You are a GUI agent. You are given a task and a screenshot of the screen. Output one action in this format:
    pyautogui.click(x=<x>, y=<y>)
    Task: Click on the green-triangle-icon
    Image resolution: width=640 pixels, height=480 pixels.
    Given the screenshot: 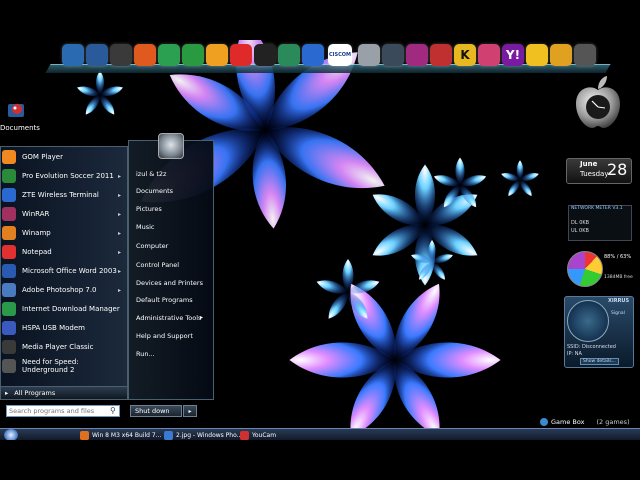 What is the action you would take?
    pyautogui.click(x=169, y=55)
    